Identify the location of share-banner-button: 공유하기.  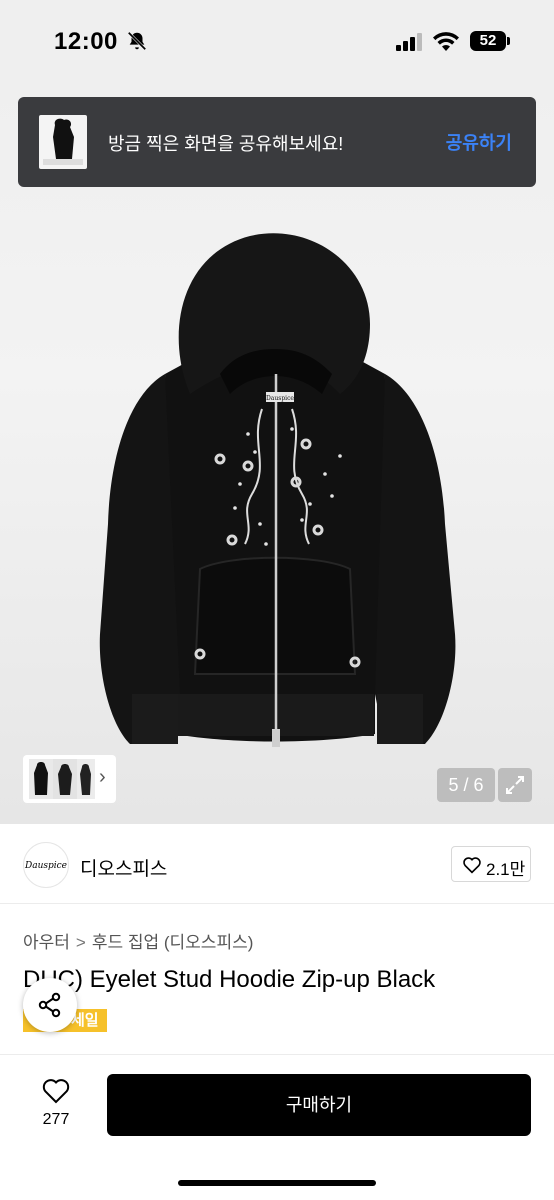
(479, 142).